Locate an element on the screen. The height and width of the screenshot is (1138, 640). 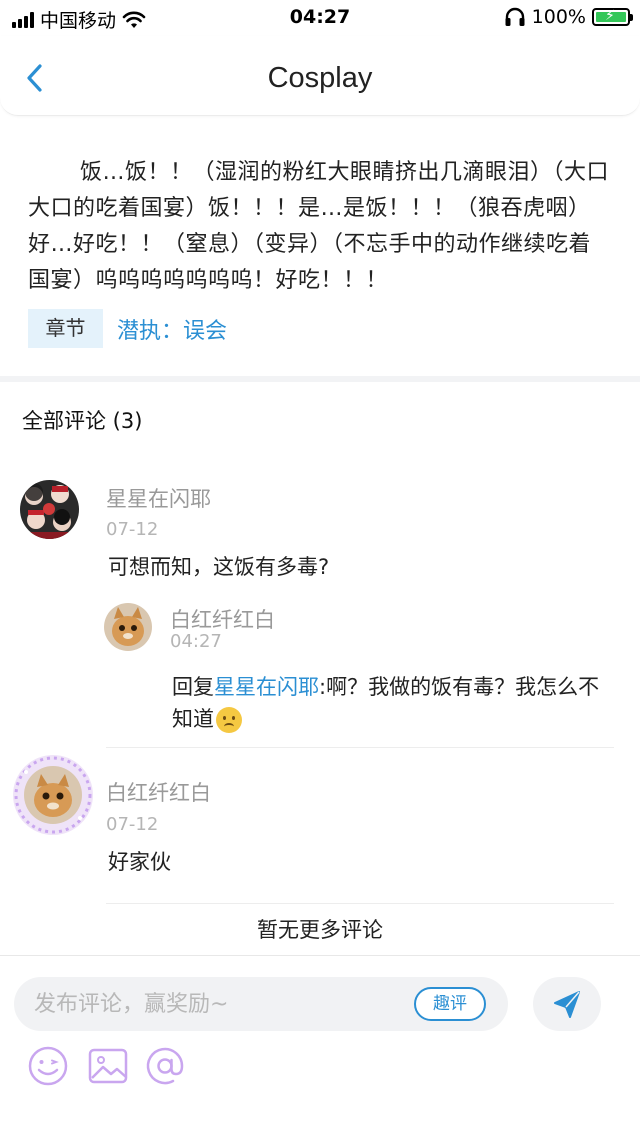
reply-prefix: 回复 is located at coordinates (193, 687).